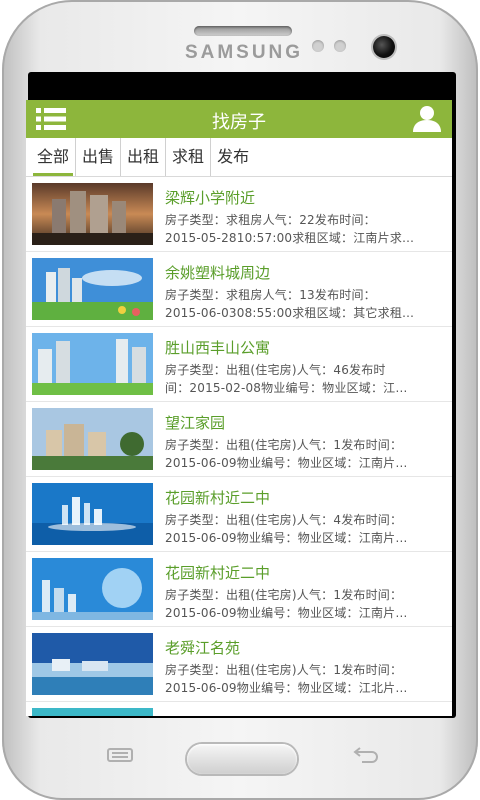 Image resolution: width=480 pixels, height=800 pixels. Describe the element at coordinates (189, 157) in the screenshot. I see `tab-seek-rent: 求租` at that location.